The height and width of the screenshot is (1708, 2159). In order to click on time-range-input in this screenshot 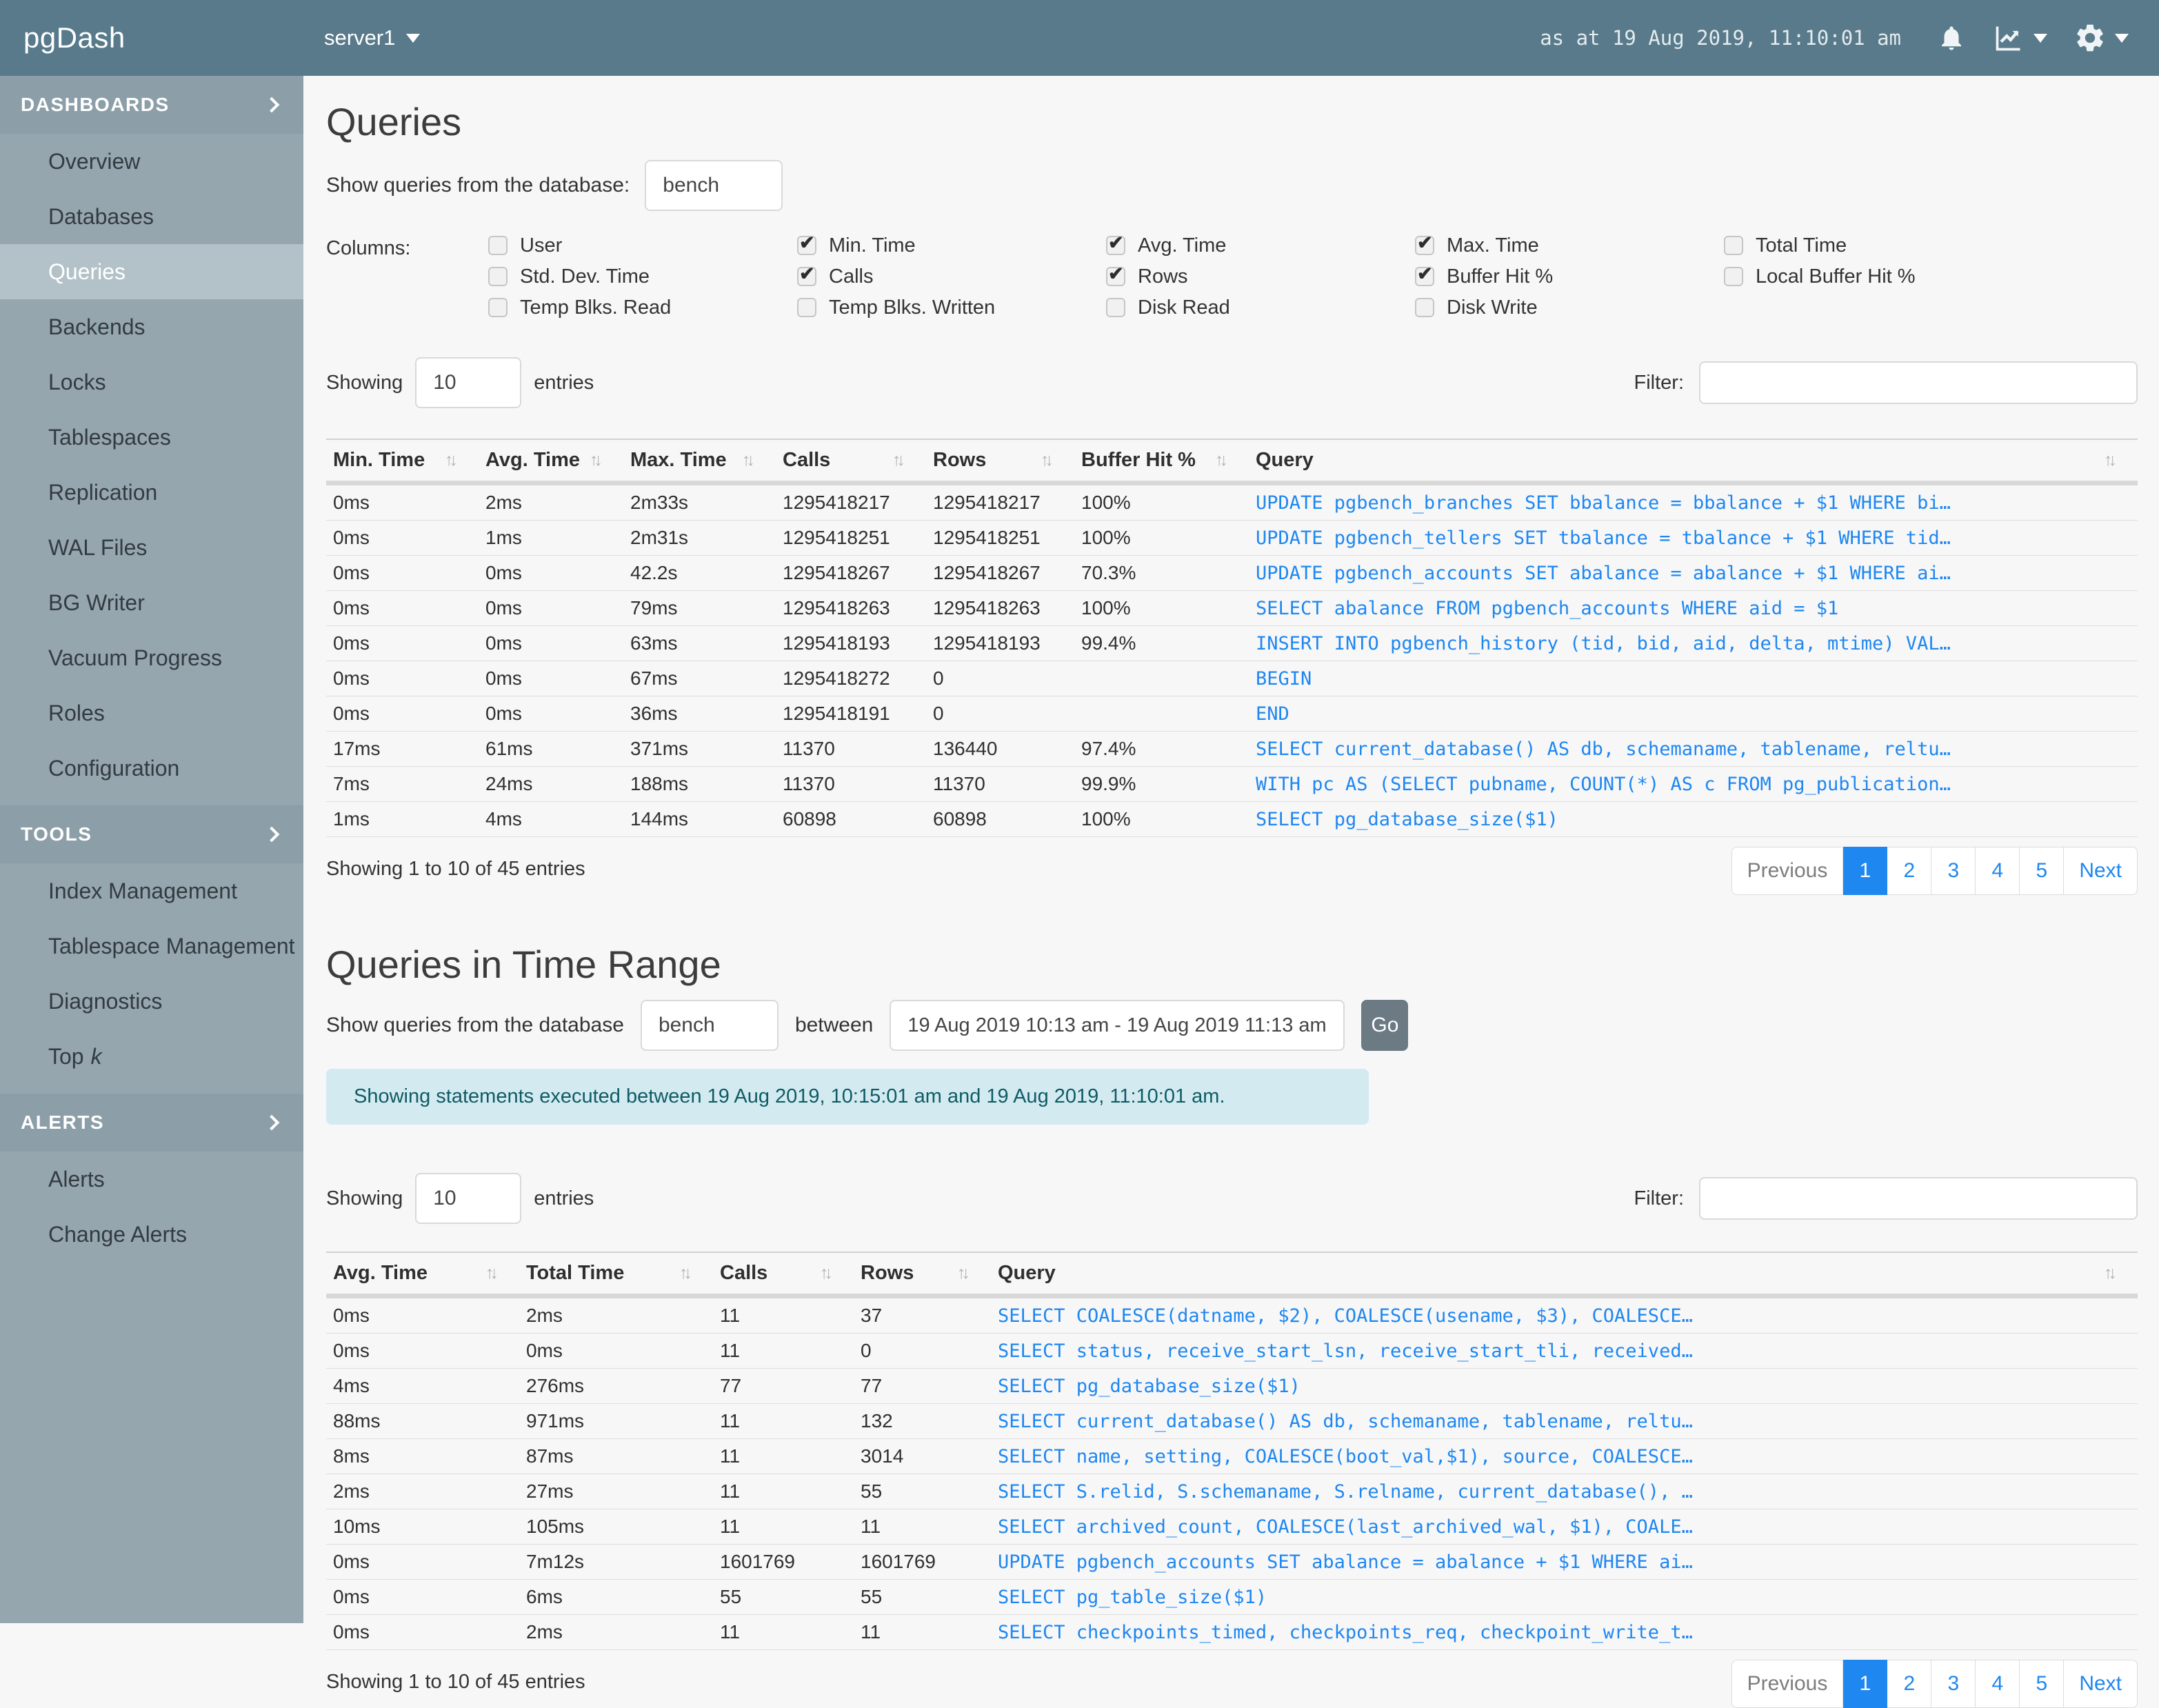, I will do `click(1117, 1025)`.